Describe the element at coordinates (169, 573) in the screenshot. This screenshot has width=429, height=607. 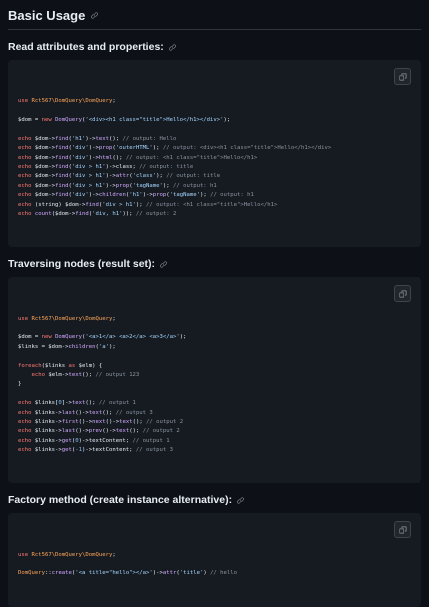
I see `code-token: attr` at that location.